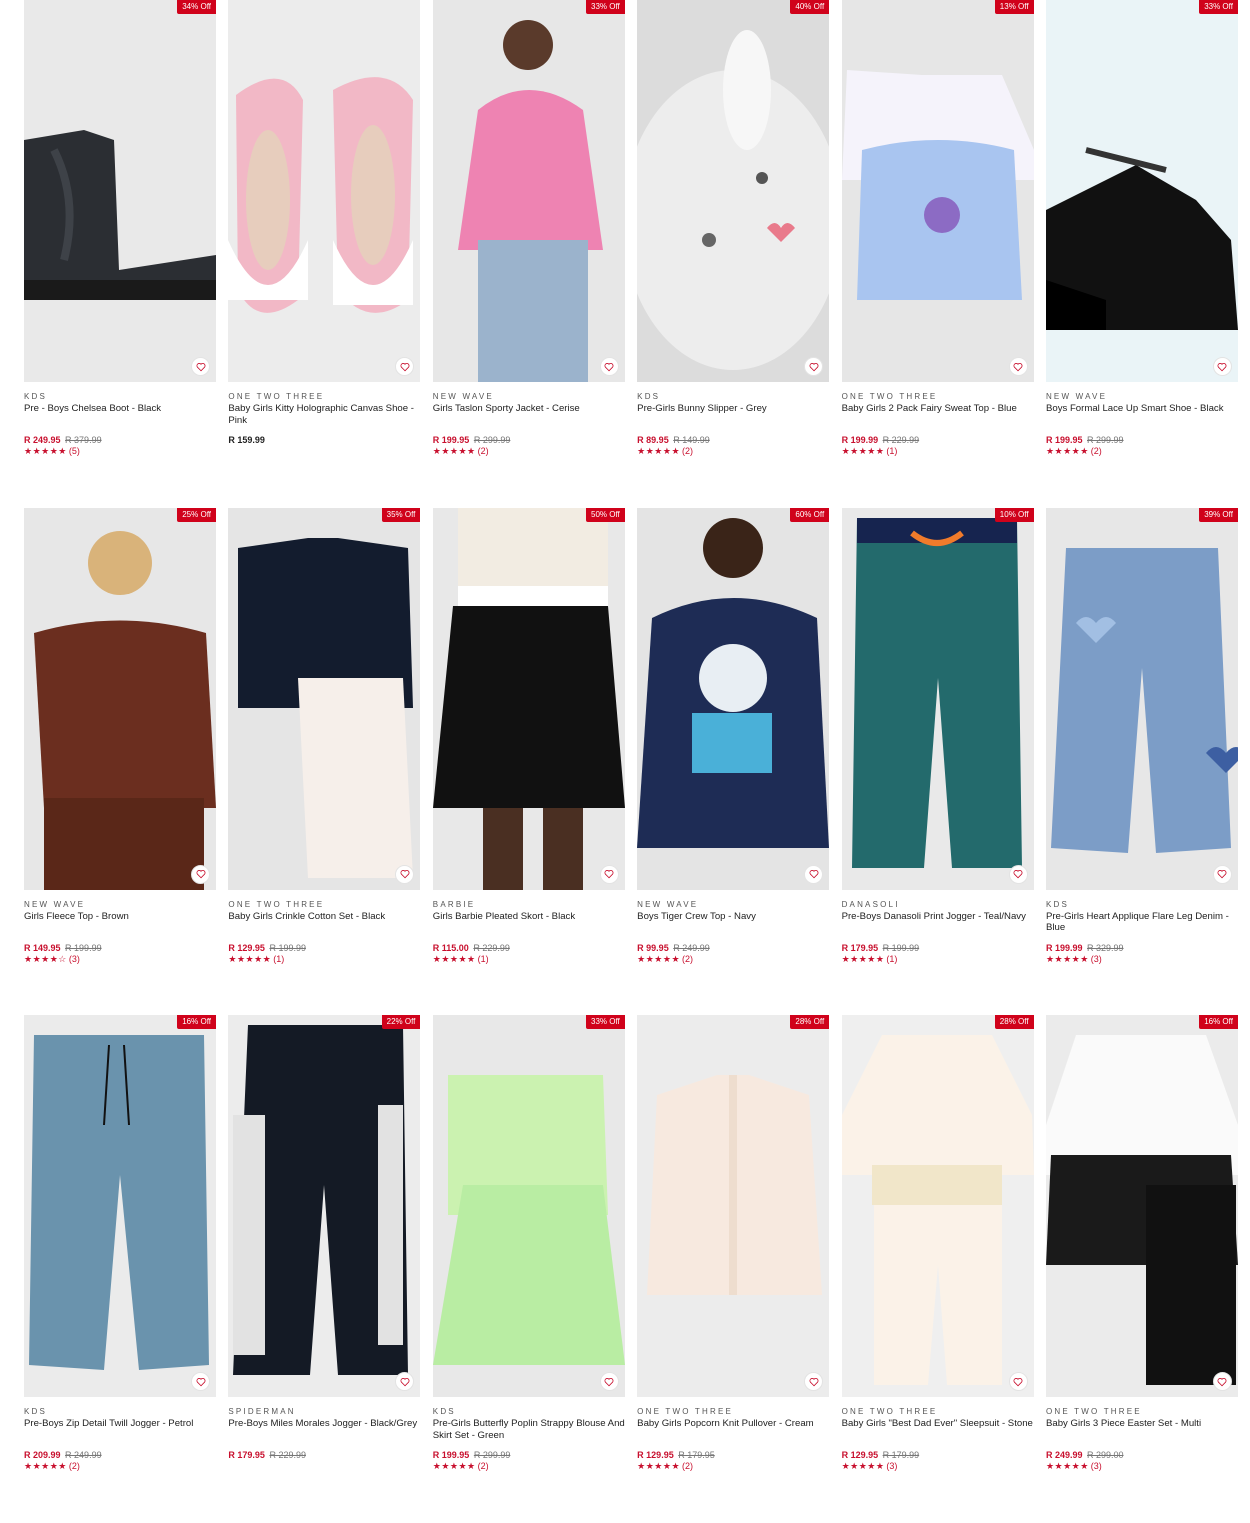 This screenshot has width=1250, height=1523. Describe the element at coordinates (938, 905) in the screenshot. I see `product-brand: DANASOLI` at that location.